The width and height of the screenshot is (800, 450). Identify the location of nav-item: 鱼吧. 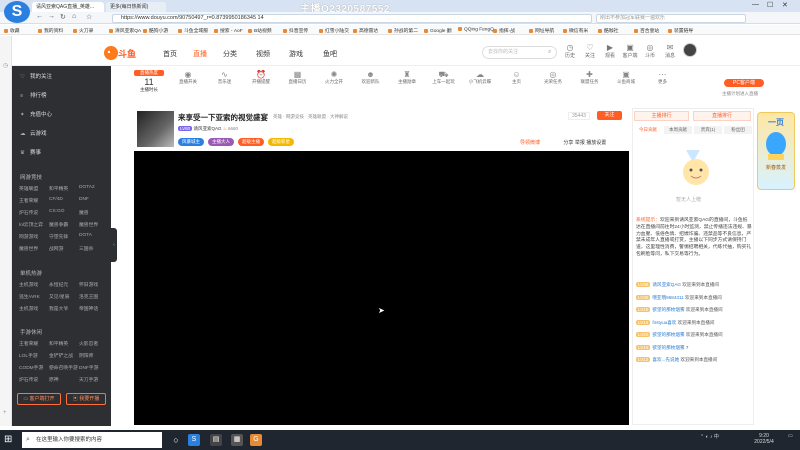
(330, 54).